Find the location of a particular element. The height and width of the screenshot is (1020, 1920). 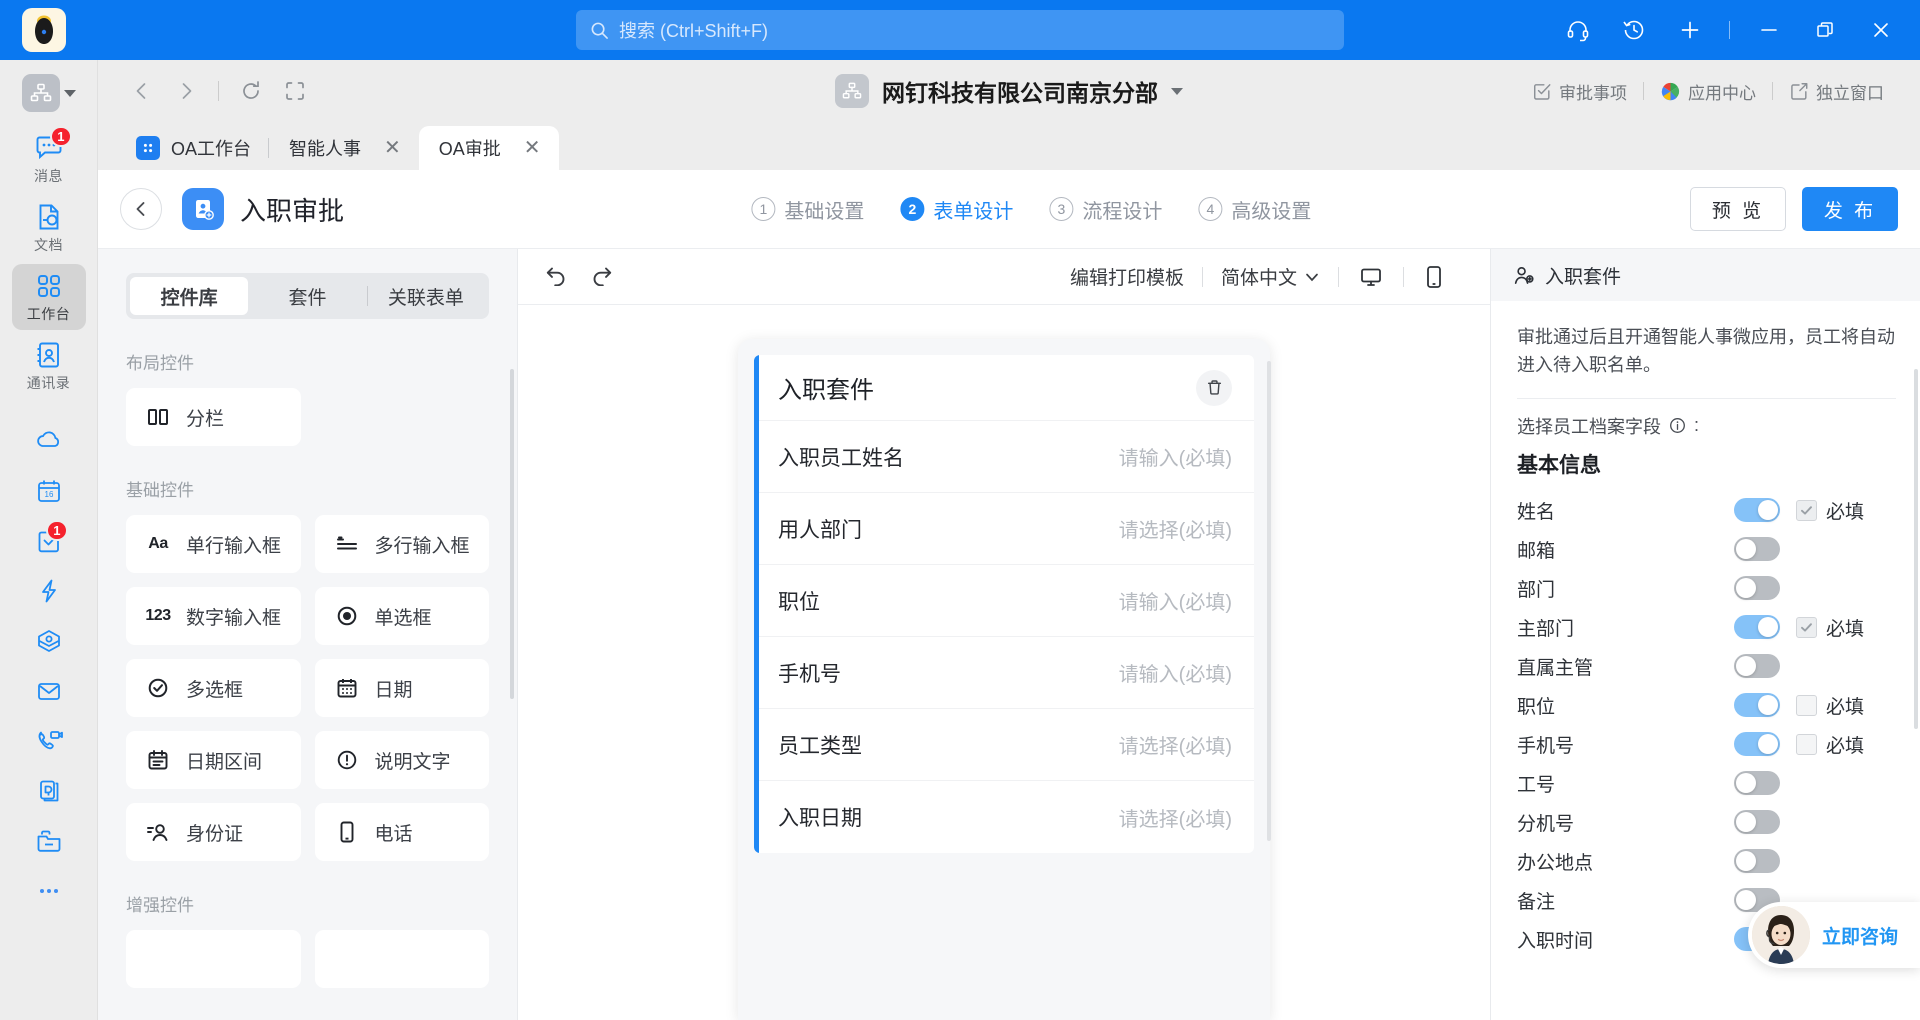

tab-suites: 套件 is located at coordinates (307, 296).